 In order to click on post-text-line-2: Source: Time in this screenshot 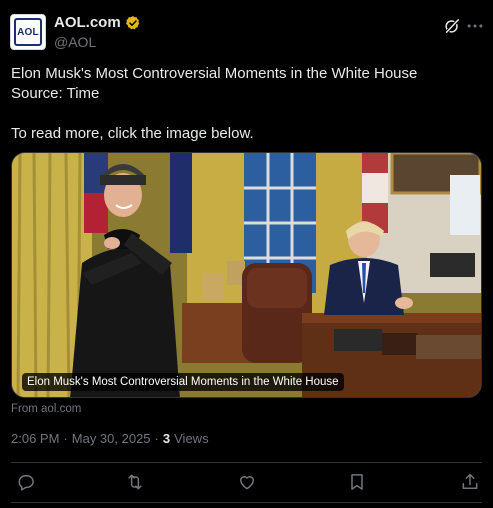, I will do `click(55, 93)`.